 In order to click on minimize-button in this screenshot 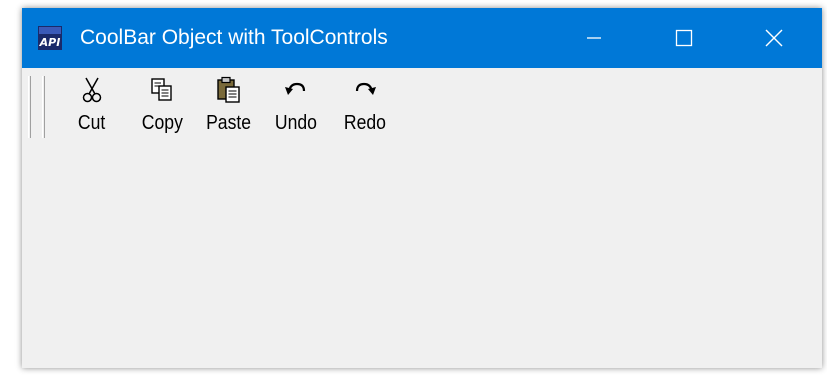, I will do `click(594, 38)`.